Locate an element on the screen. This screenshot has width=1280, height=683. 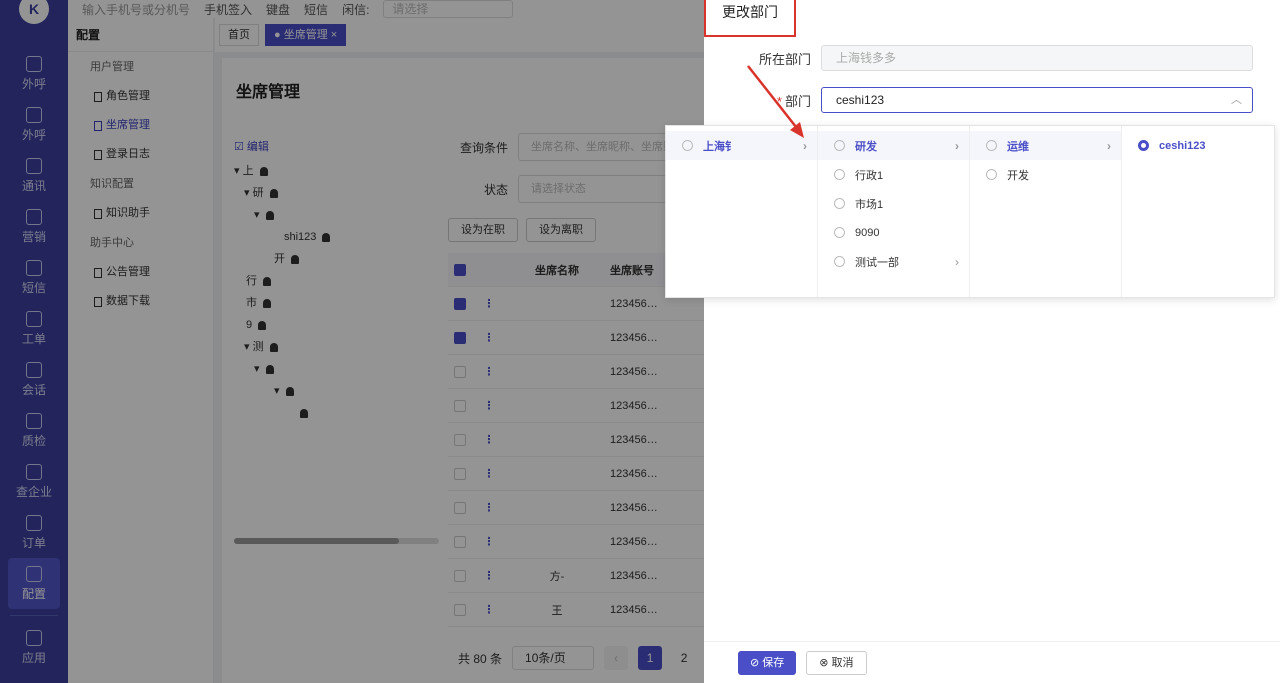
cascader-menu-1: 上海钅 › is located at coordinates (742, 211).